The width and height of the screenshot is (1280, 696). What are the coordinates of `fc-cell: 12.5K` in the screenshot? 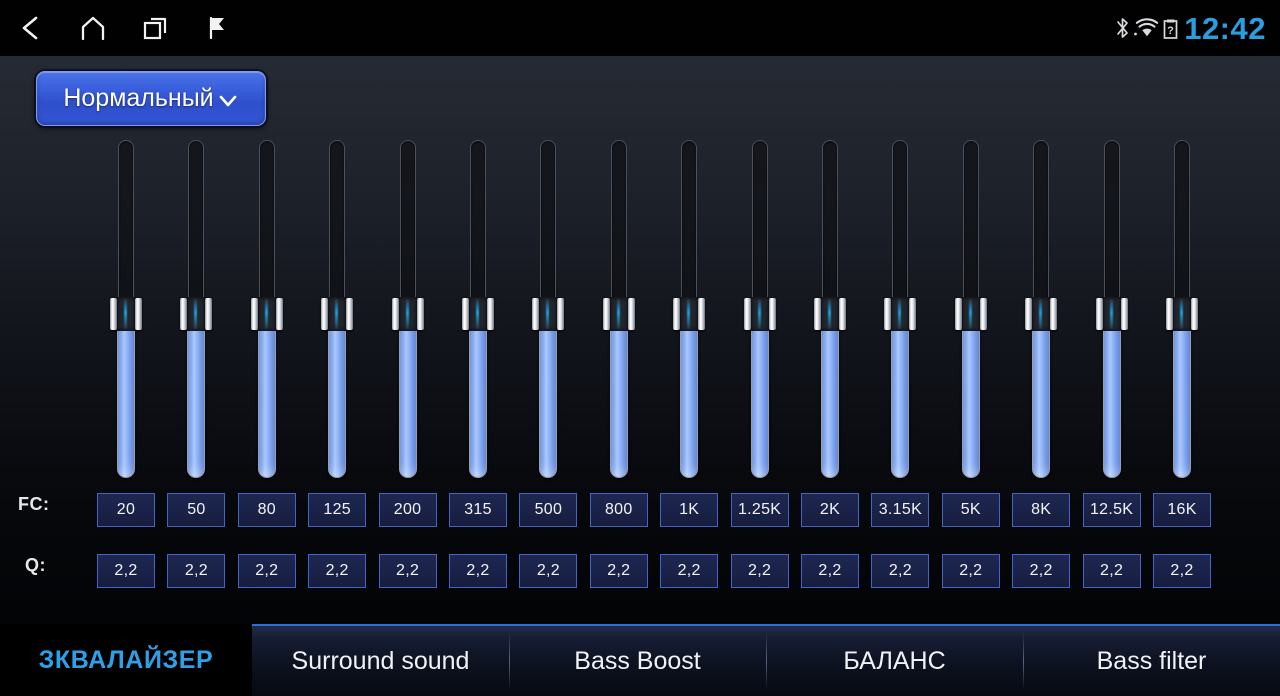 It's located at (1111, 510).